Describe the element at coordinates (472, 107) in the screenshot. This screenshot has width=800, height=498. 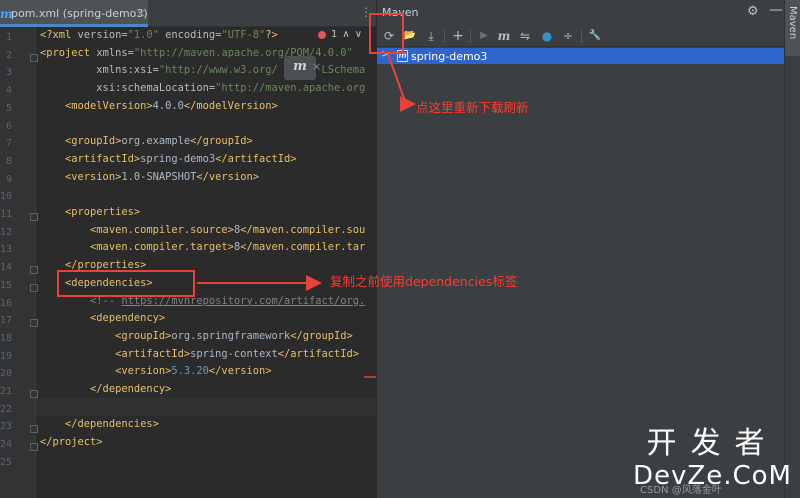
I see `reload-note: 点这里重新下载刷新` at that location.